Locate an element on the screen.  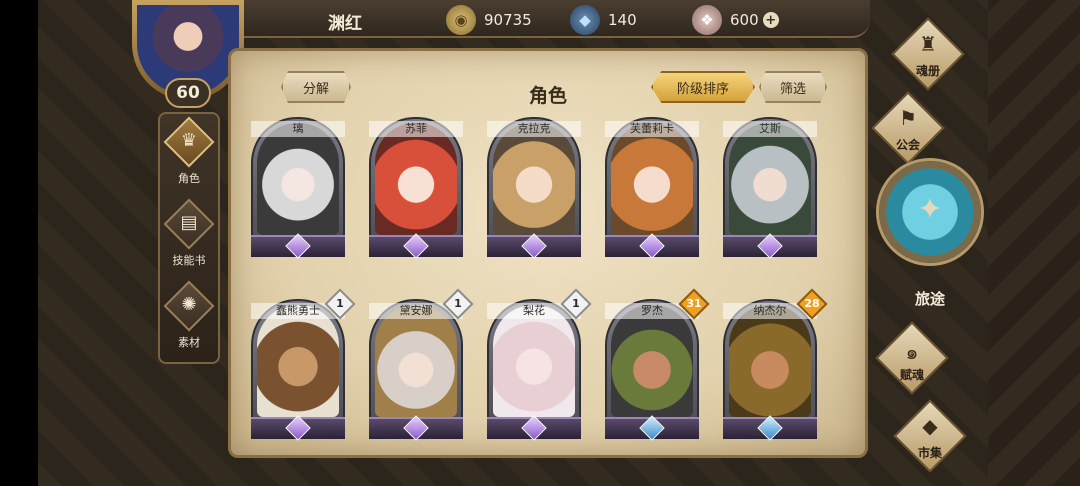
hero-card: 芙蕾莉卡 is located at coordinates (652, 190).